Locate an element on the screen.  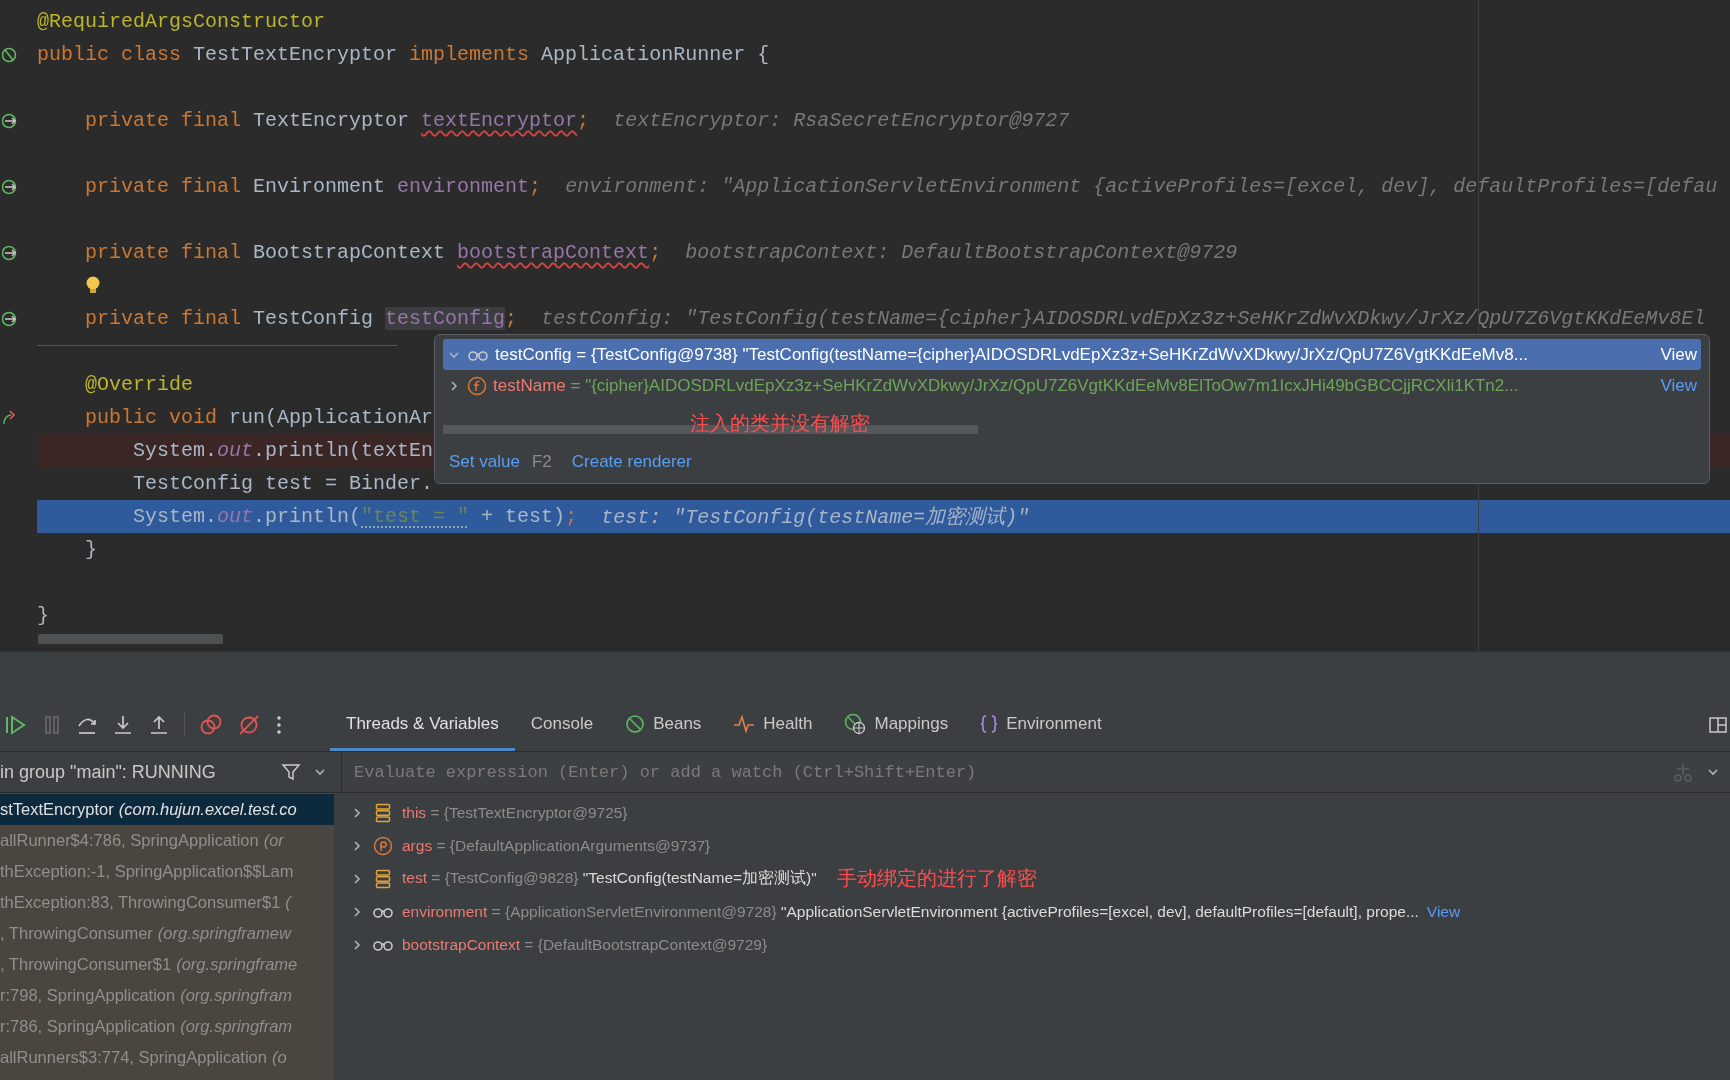
frame-item: r:786, SpringApplication (org.springfram is located at coordinates (167, 1026).